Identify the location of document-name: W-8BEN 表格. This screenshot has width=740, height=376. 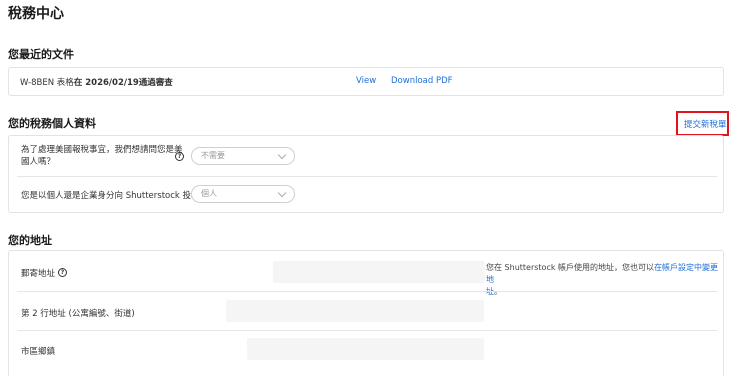
(47, 83).